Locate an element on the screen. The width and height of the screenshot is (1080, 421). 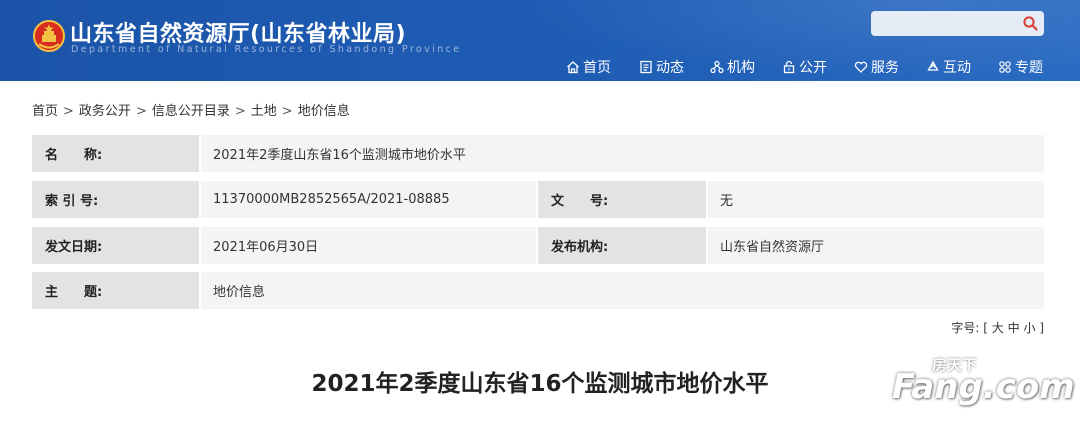
grid-icon is located at coordinates (1005, 67).